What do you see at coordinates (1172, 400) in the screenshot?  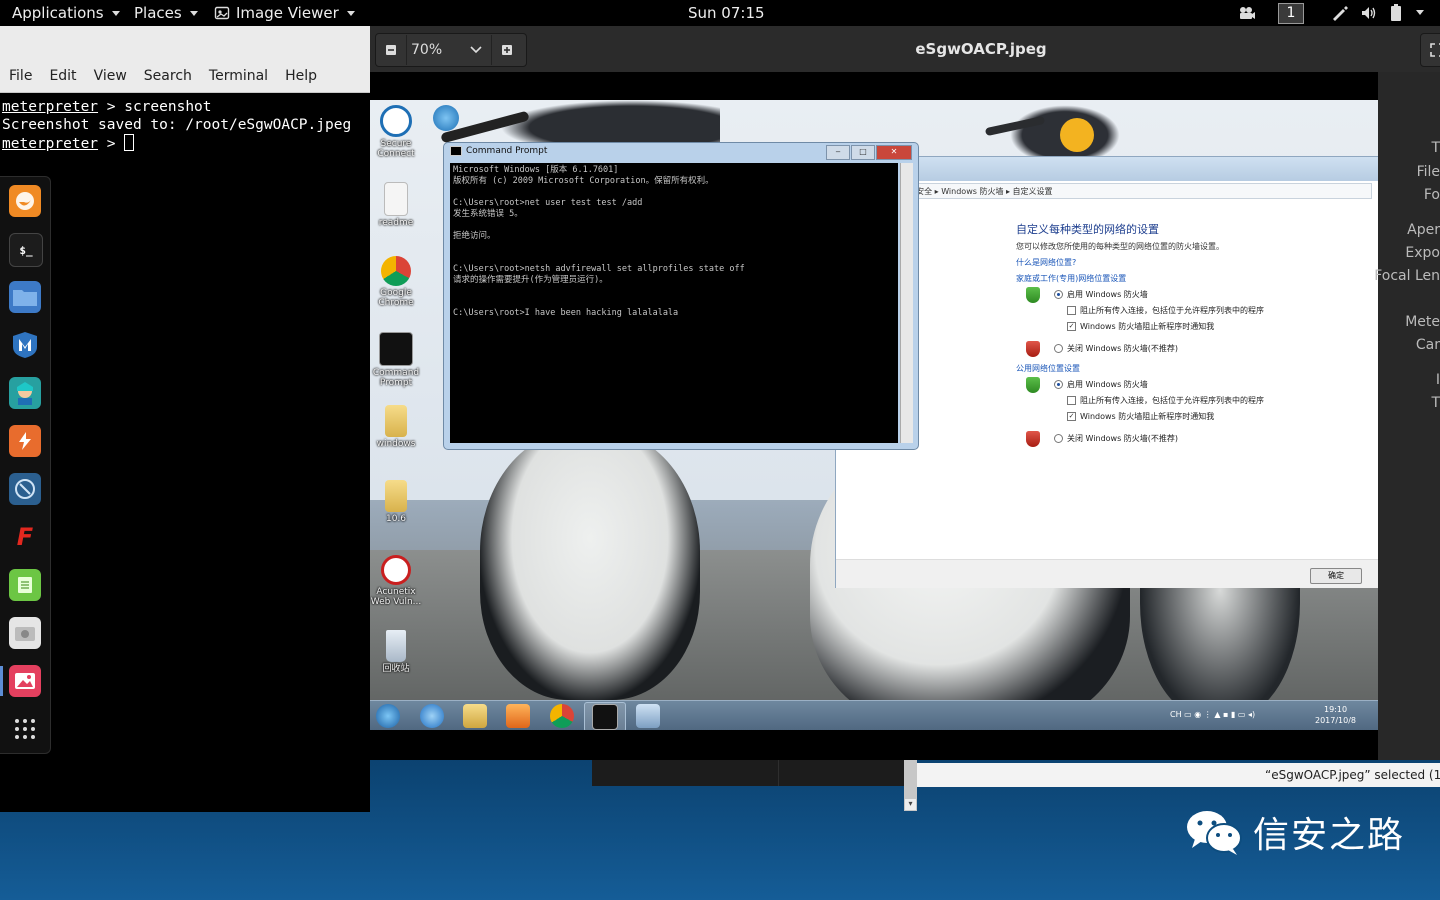 I see `option-label: 阻止所有传入连接，包括位于允许程序列表中的程序` at bounding box center [1172, 400].